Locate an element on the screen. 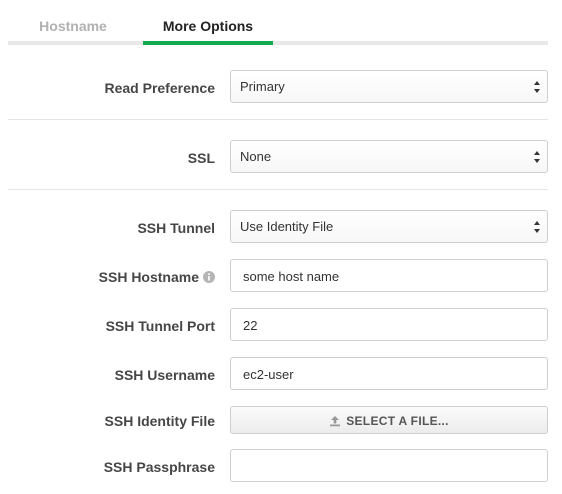  ssh-hostname-input: some host name is located at coordinates (389, 275).